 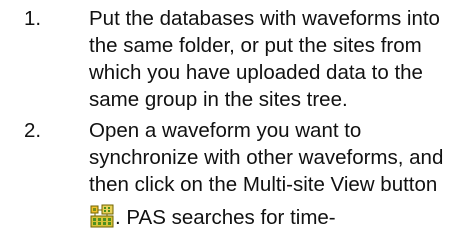 I want to click on step-text-line: the same folder, or put the sites from, so click(x=255, y=45).